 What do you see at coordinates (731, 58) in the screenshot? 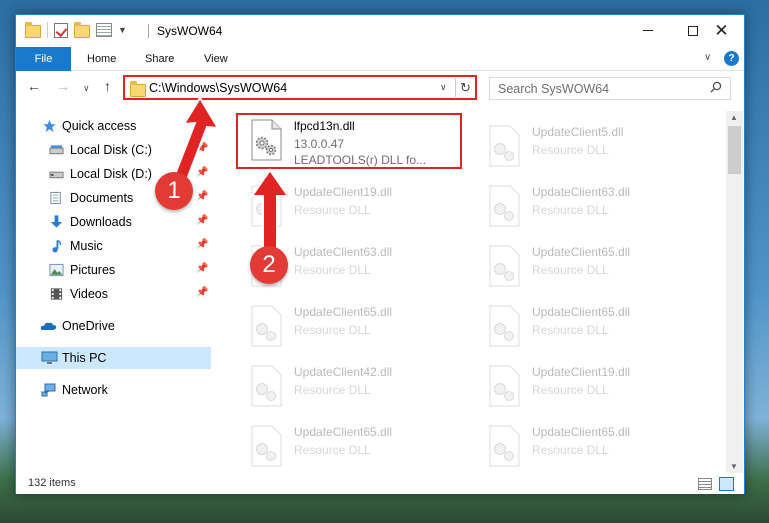
I see `help-icon: ?` at bounding box center [731, 58].